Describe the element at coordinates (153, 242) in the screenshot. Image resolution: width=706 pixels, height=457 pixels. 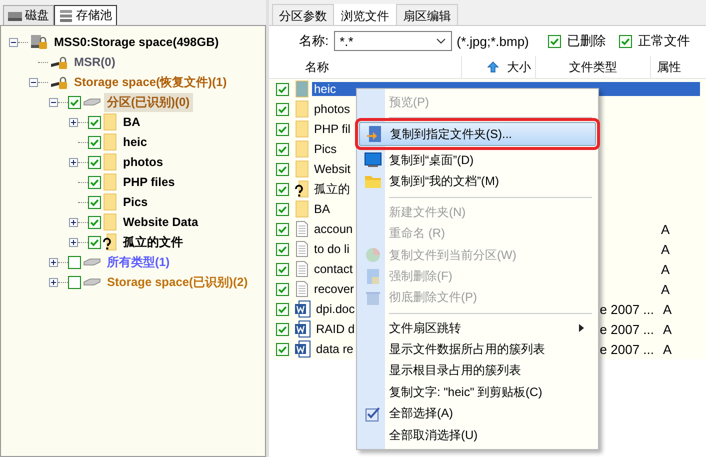
I see `tree-item: 孤立的文件` at that location.